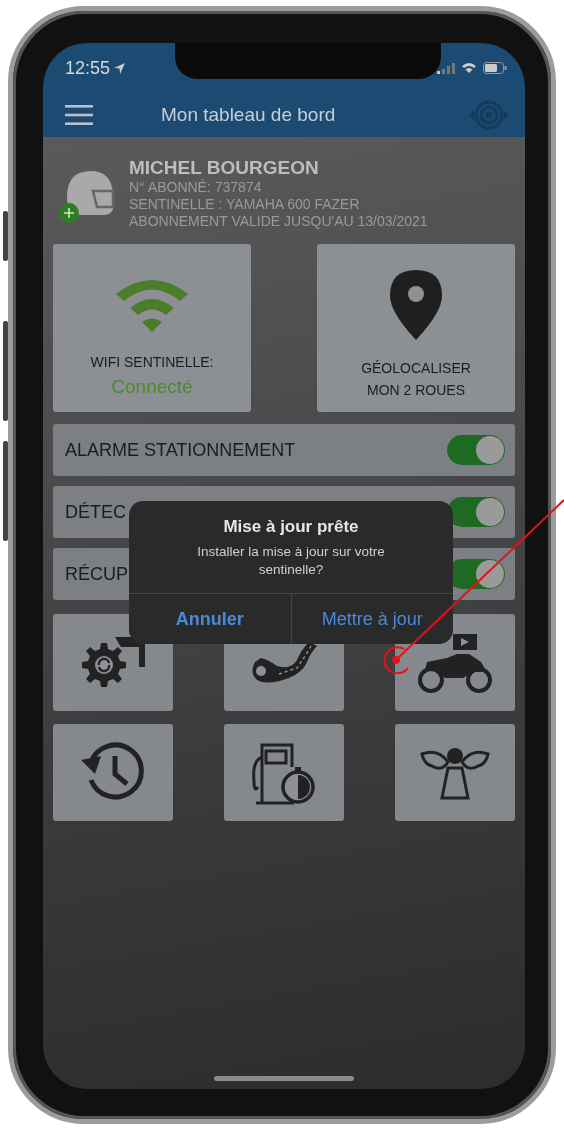 Image resolution: width=564 pixels, height=1134 pixels. I want to click on profile-detail: SENTINELLE : YAMAHA 600 FAZER, so click(245, 204).